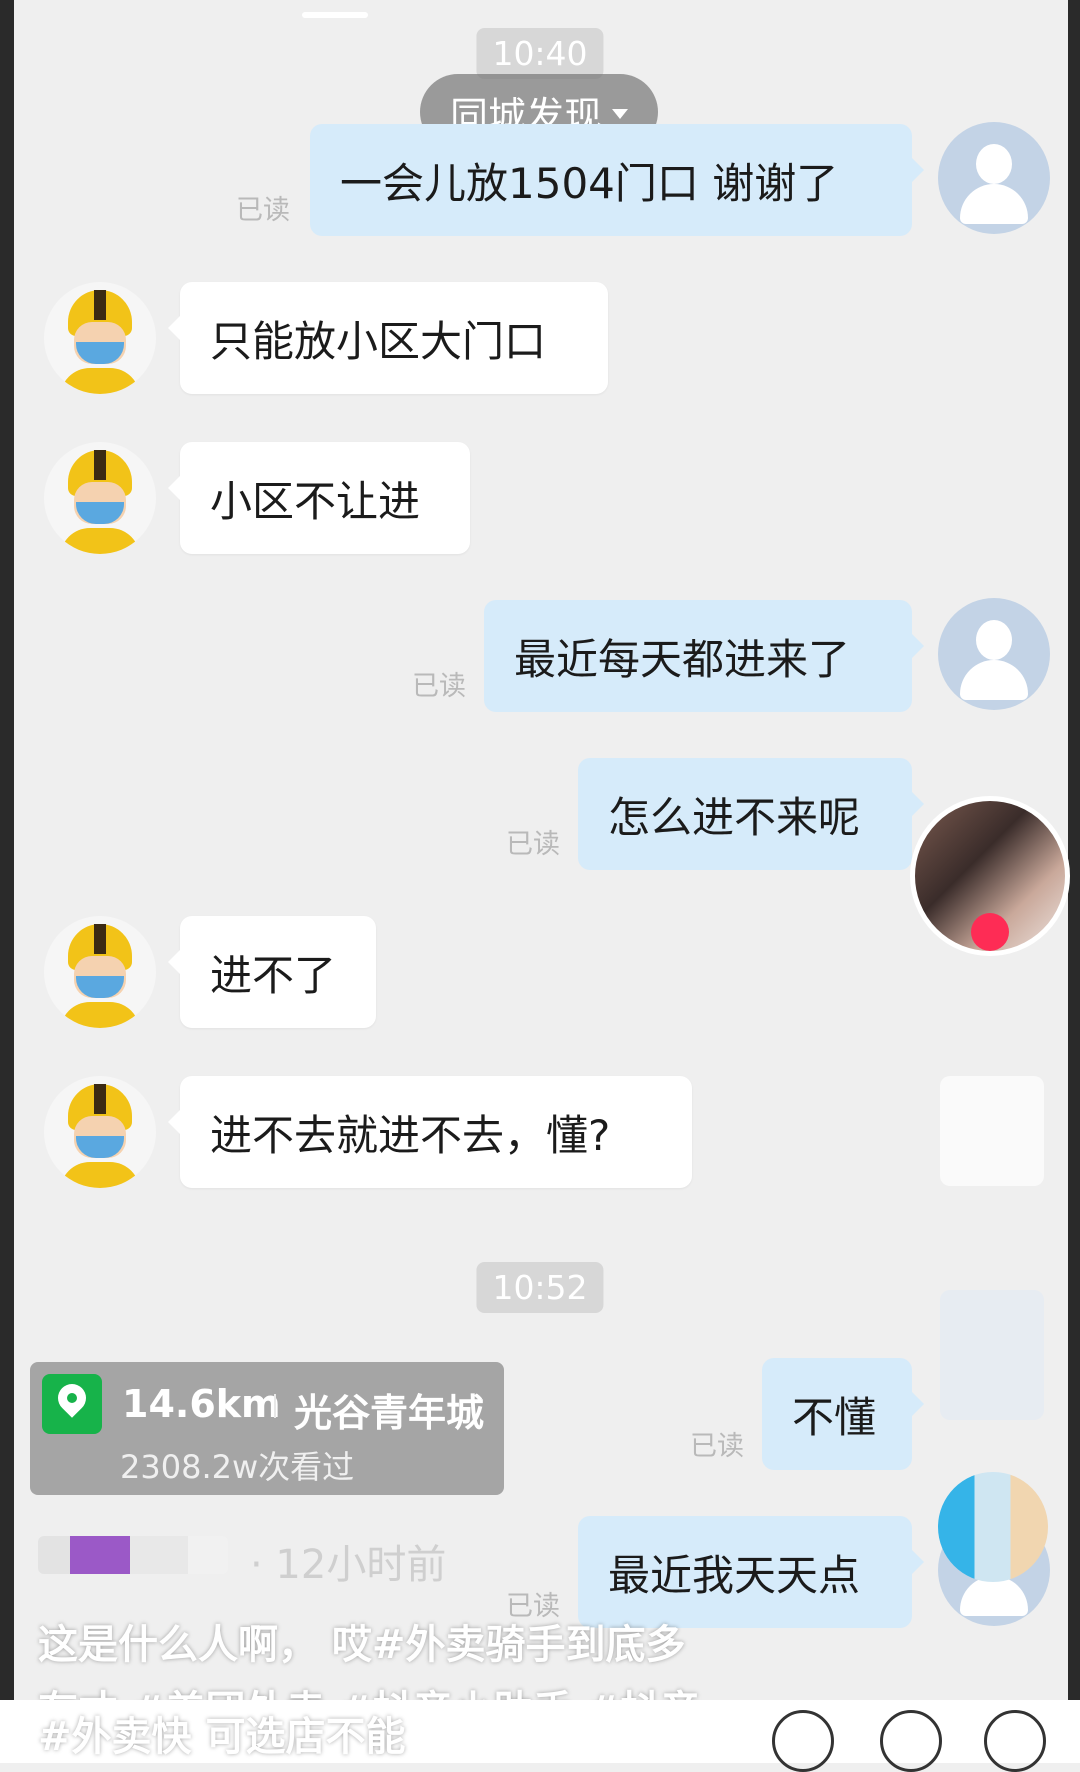 This screenshot has height=1772, width=1080. I want to click on location-views: 2308.2w次看过, so click(237, 1467).